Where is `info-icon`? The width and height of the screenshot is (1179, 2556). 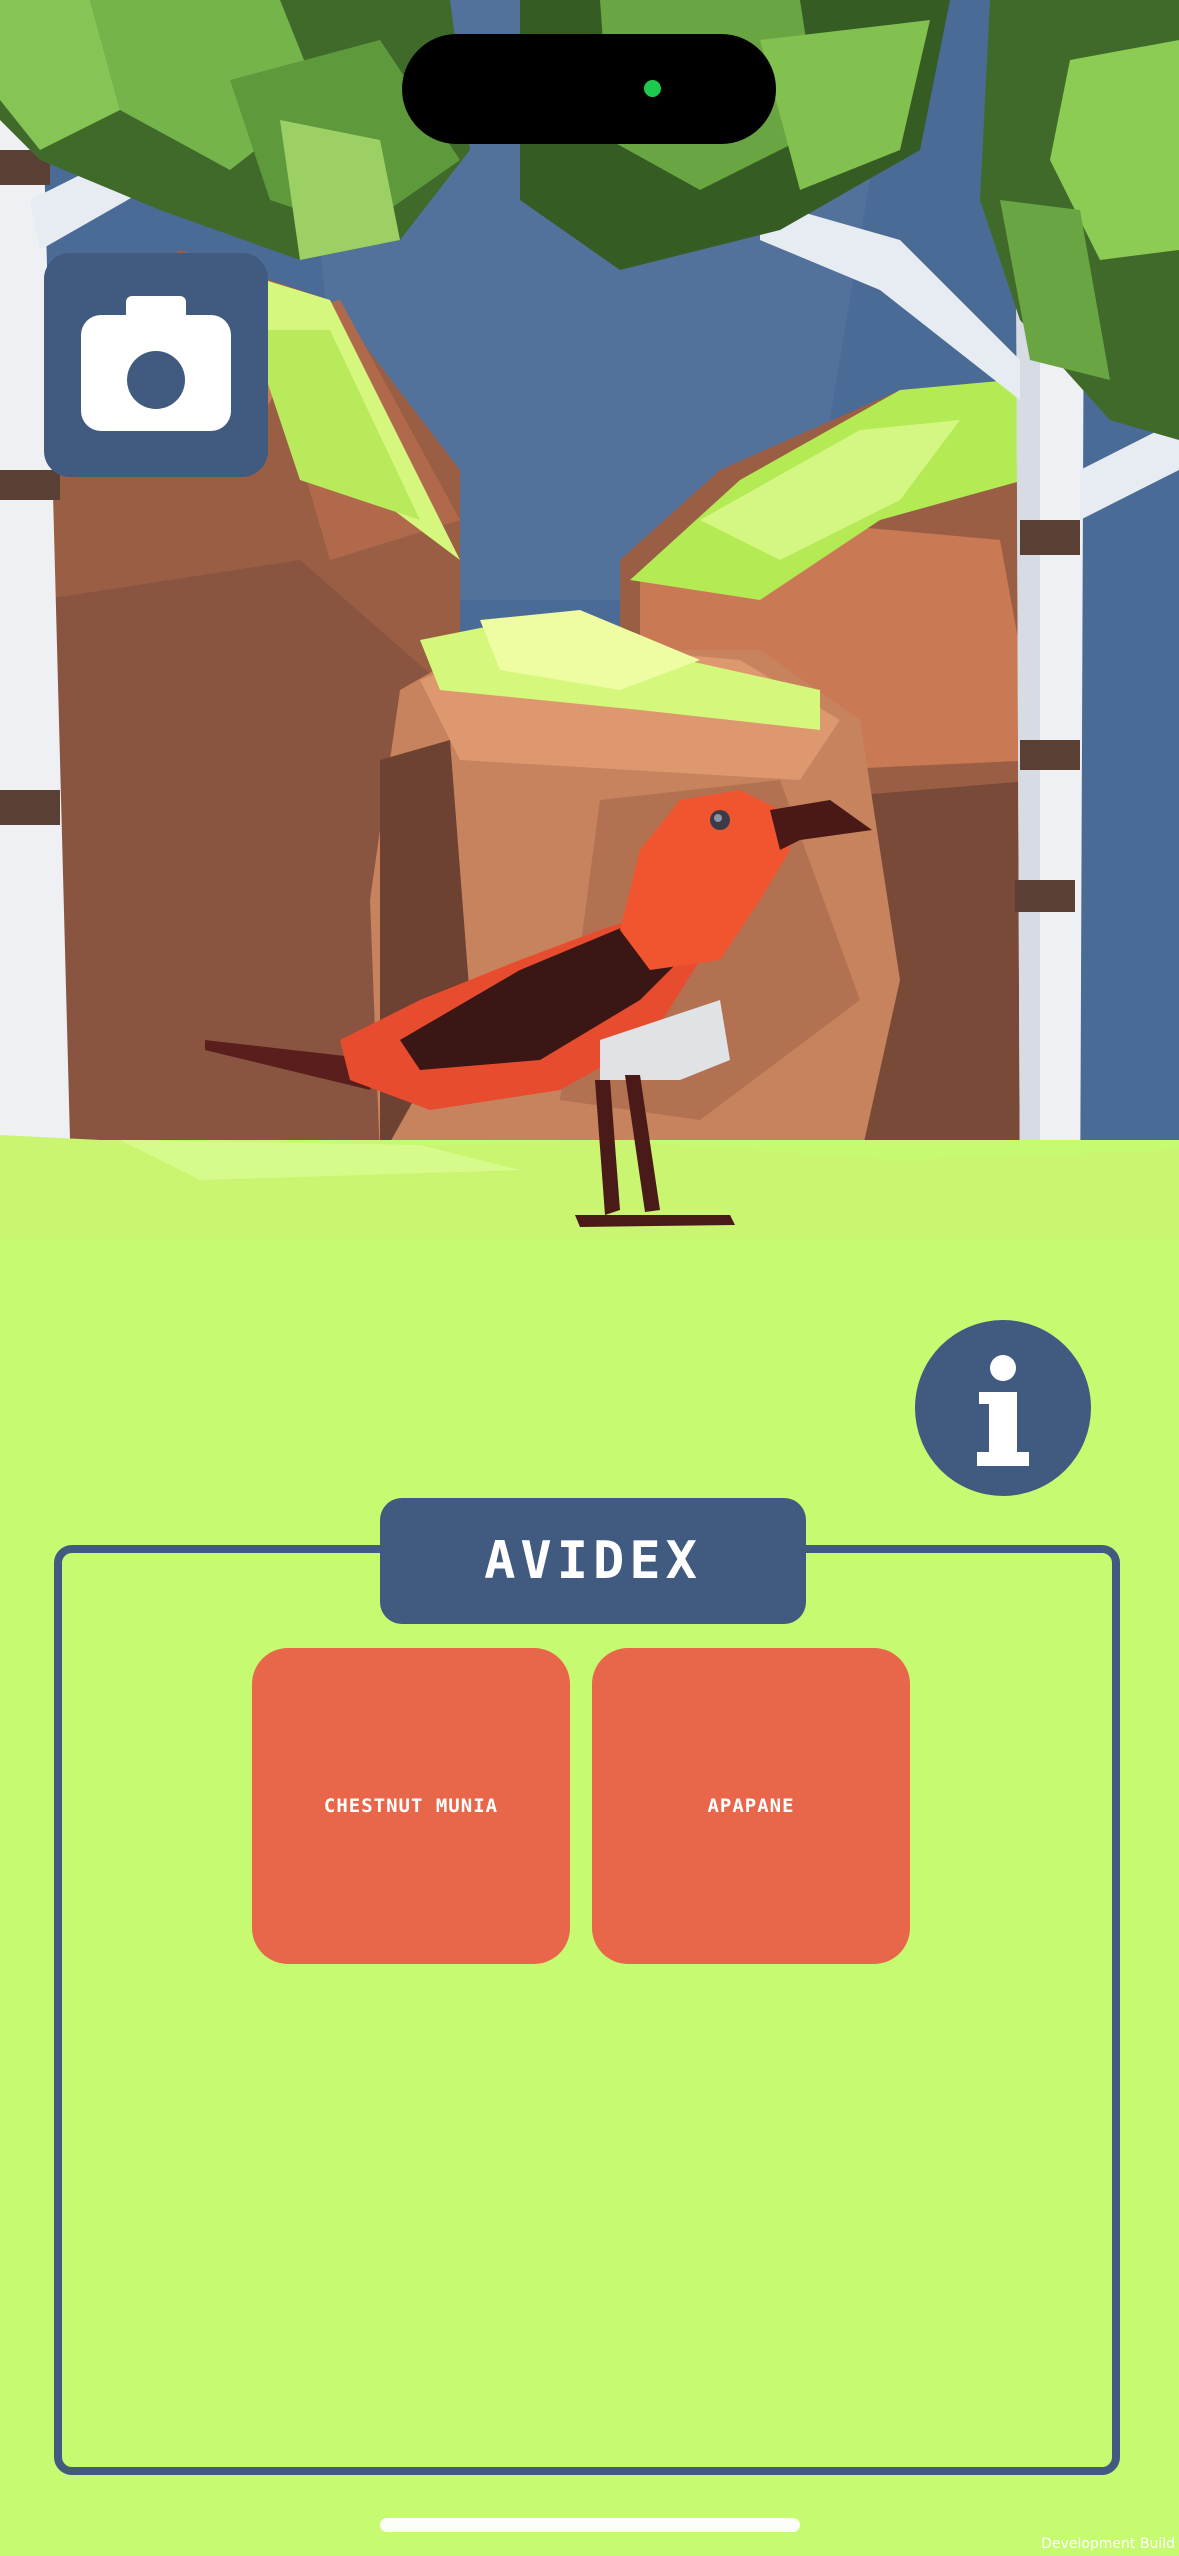 info-icon is located at coordinates (1003, 1410).